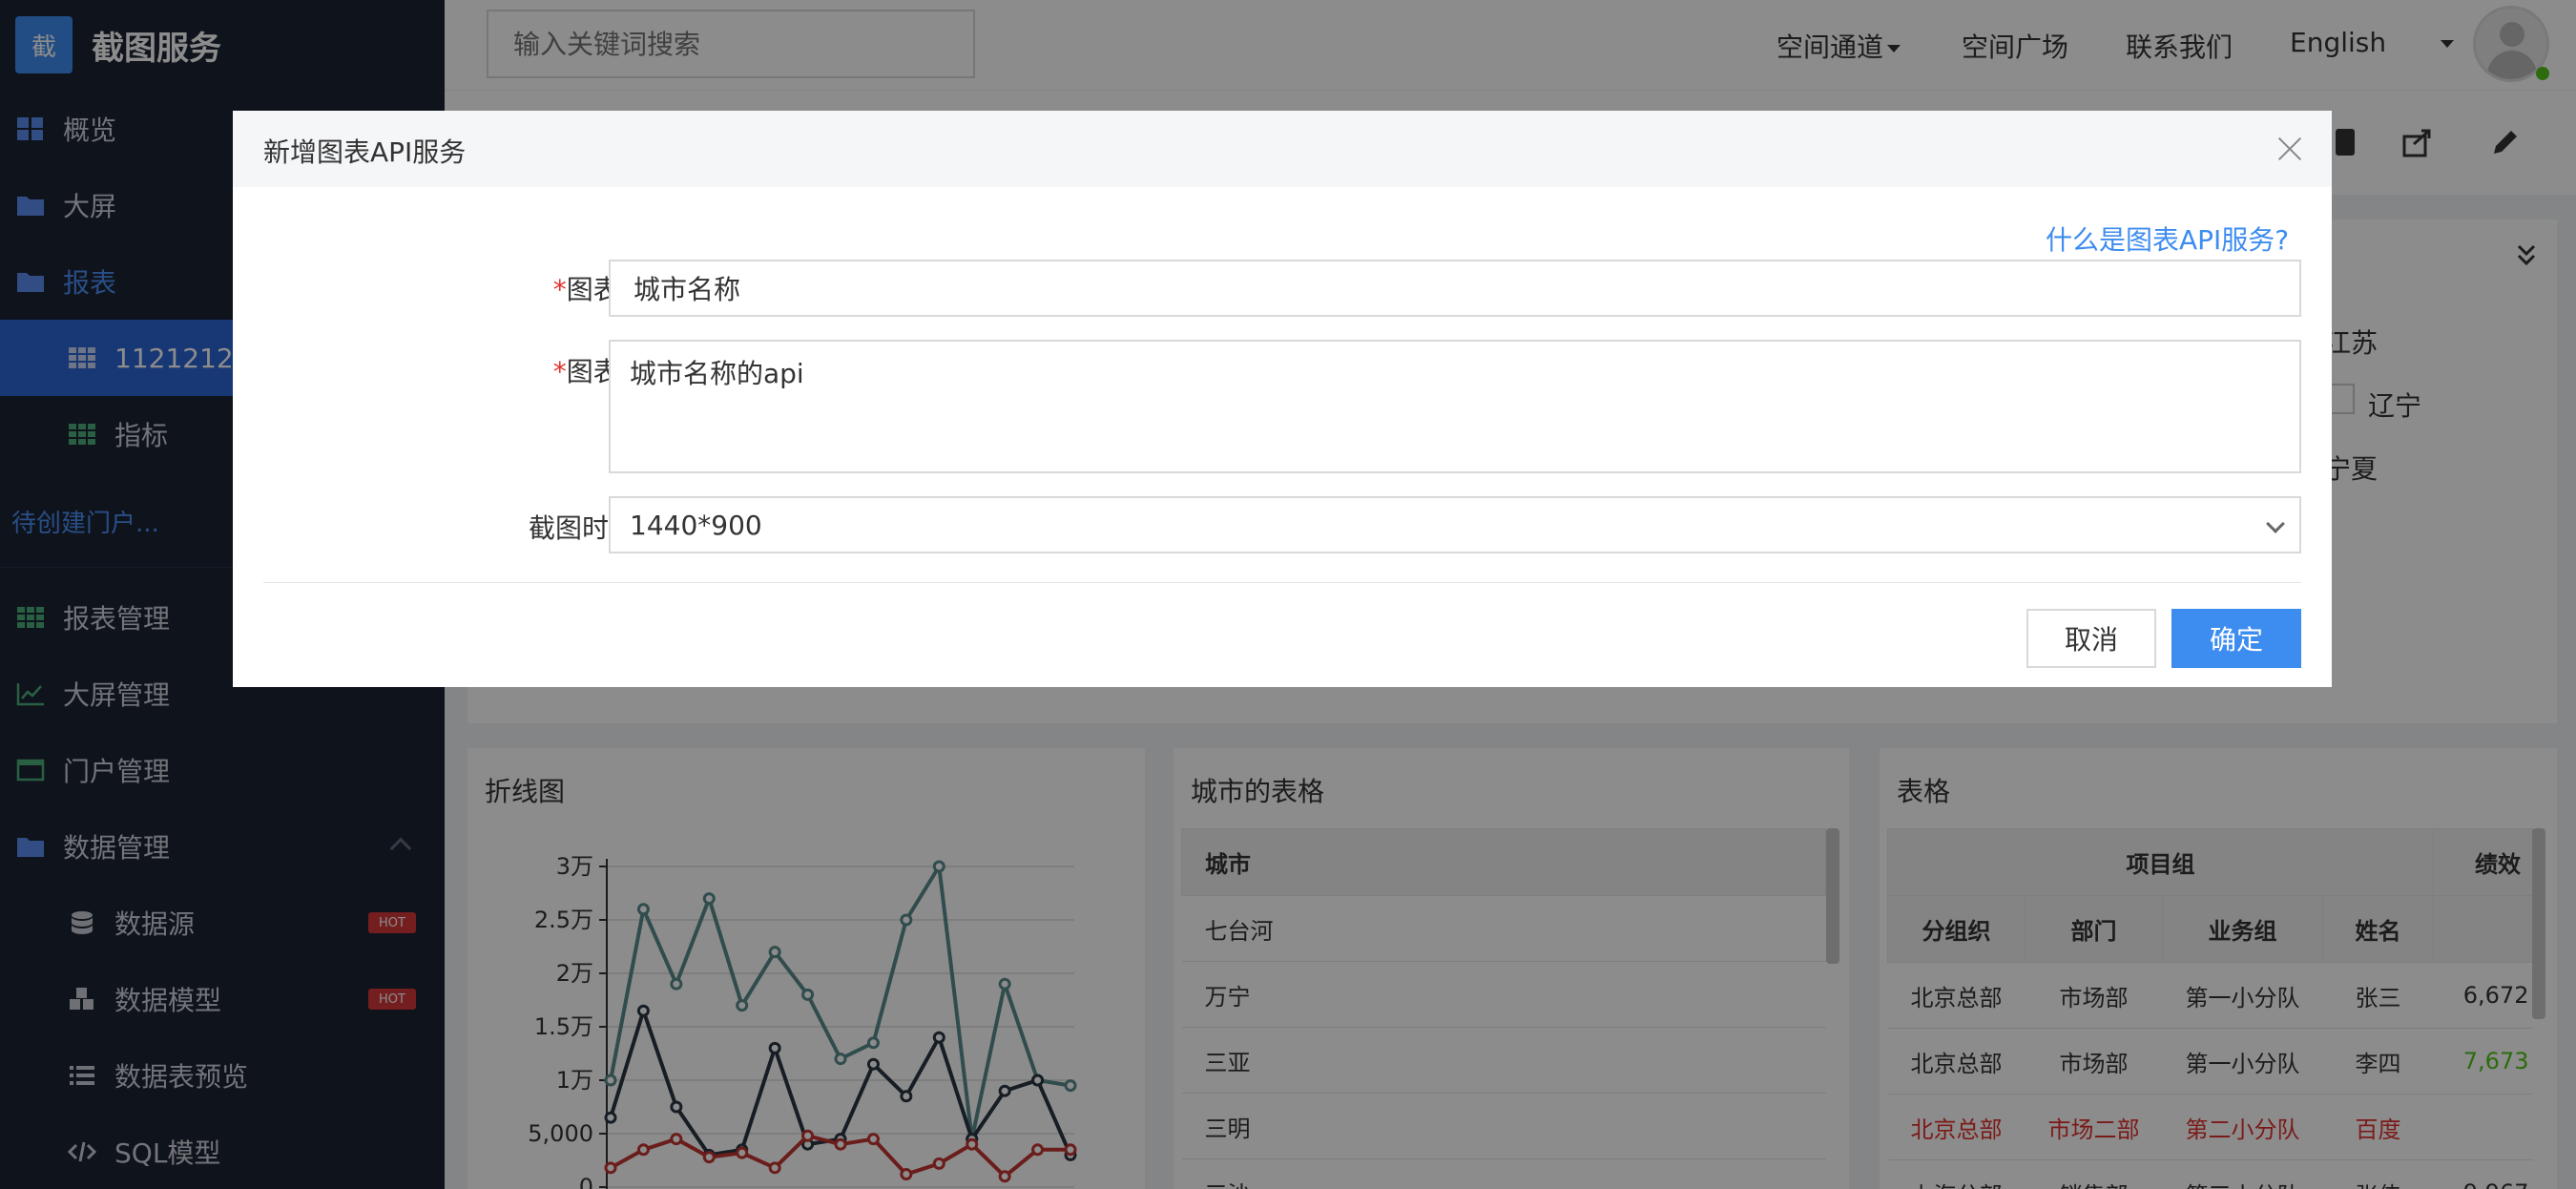 Image resolution: width=2576 pixels, height=1189 pixels. What do you see at coordinates (2236, 638) in the screenshot?
I see `confirm-button: 确定` at bounding box center [2236, 638].